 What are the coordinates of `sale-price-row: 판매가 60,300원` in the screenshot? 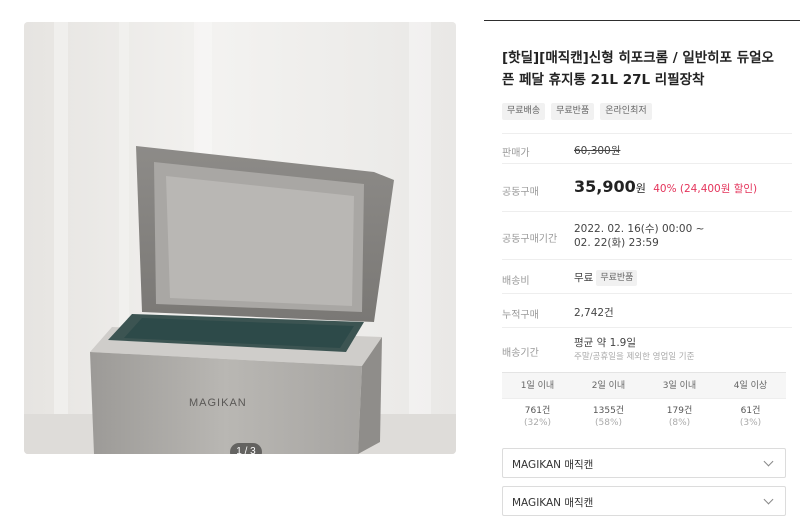 It's located at (647, 148).